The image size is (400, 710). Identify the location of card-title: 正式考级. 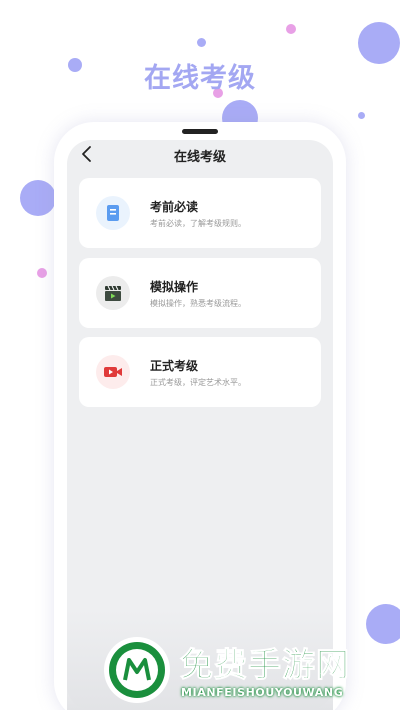
(174, 366).